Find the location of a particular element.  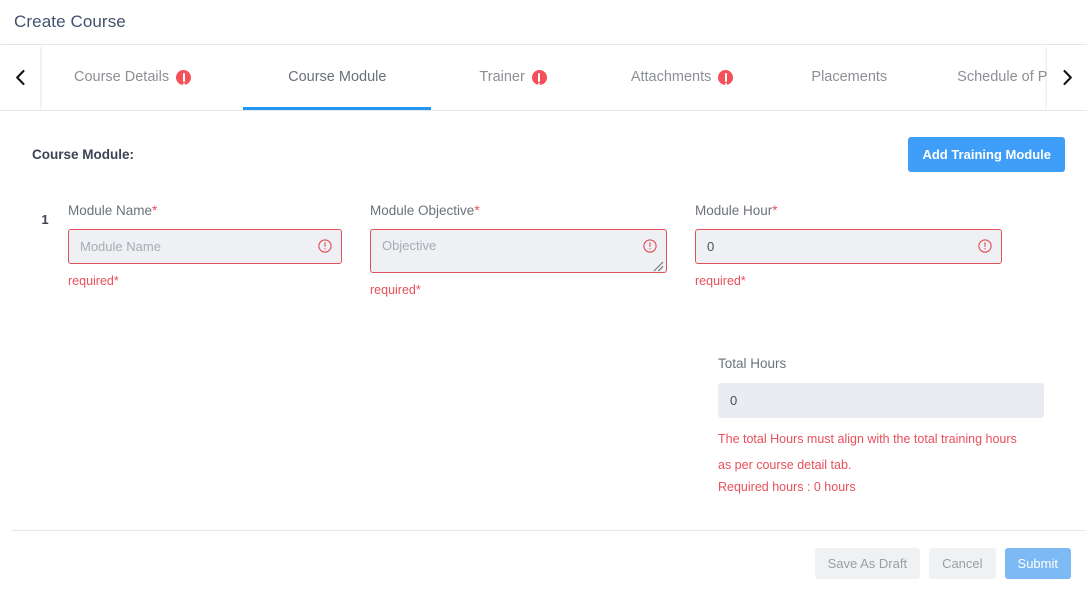

module-name-label: Module Name* is located at coordinates (205, 210).